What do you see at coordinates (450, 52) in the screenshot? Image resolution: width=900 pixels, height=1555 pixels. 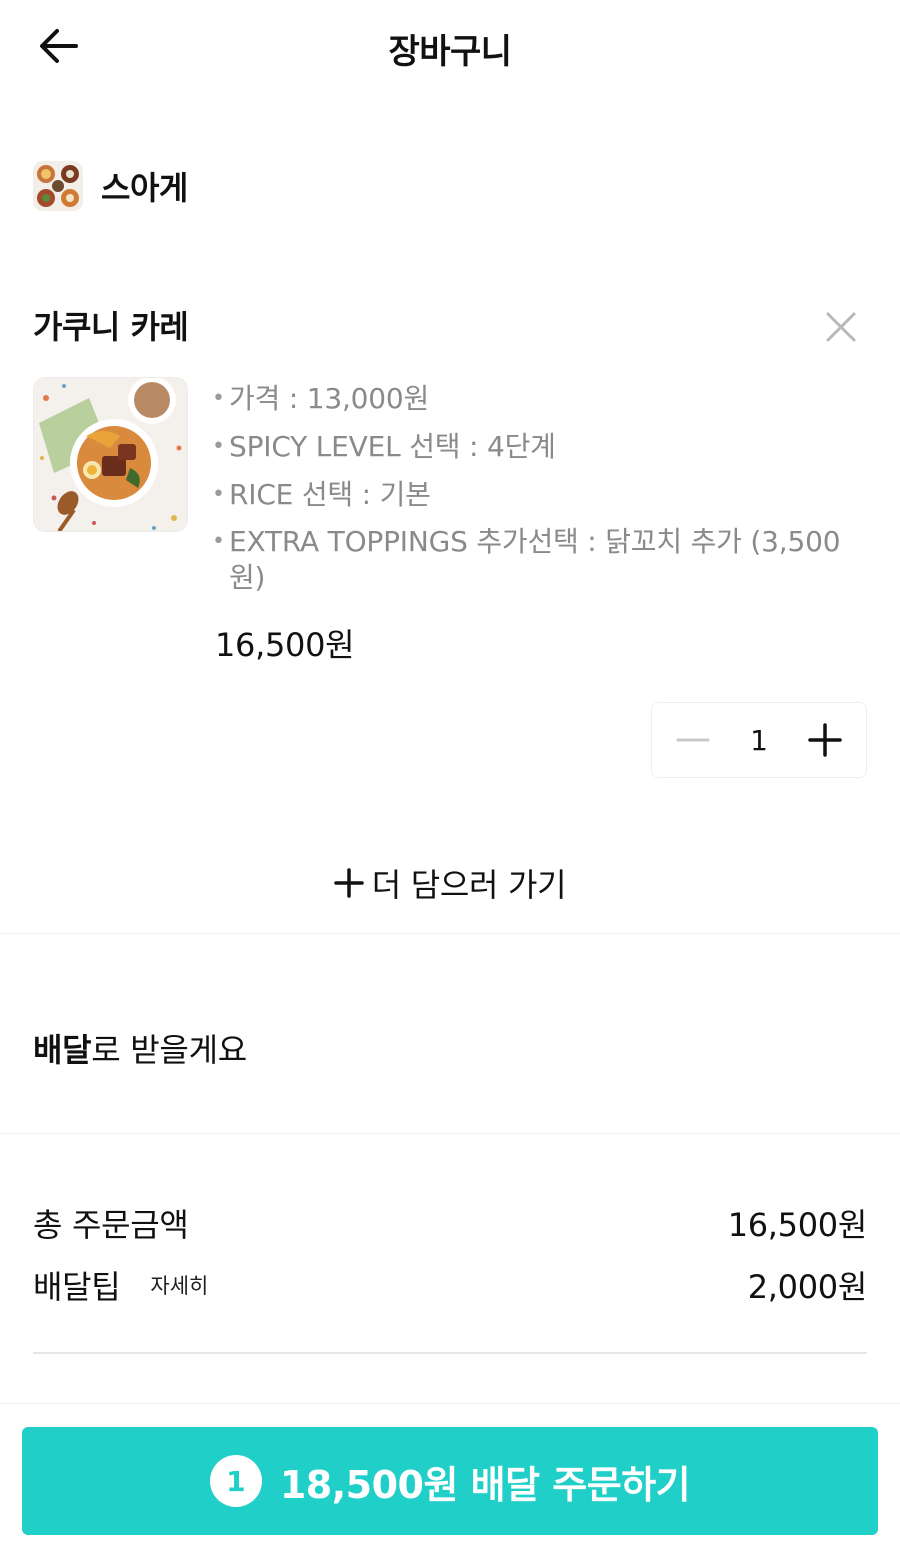 I see `page-title: 장바구니` at bounding box center [450, 52].